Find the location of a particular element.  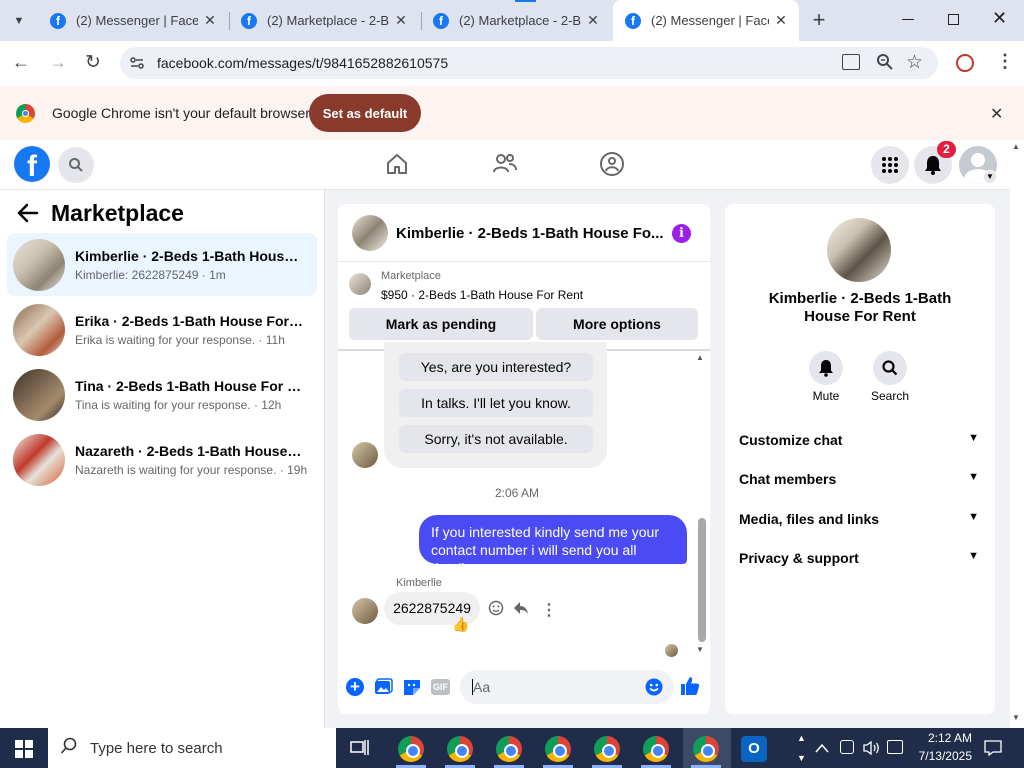

new-tab-icon: + is located at coordinates (819, 20).